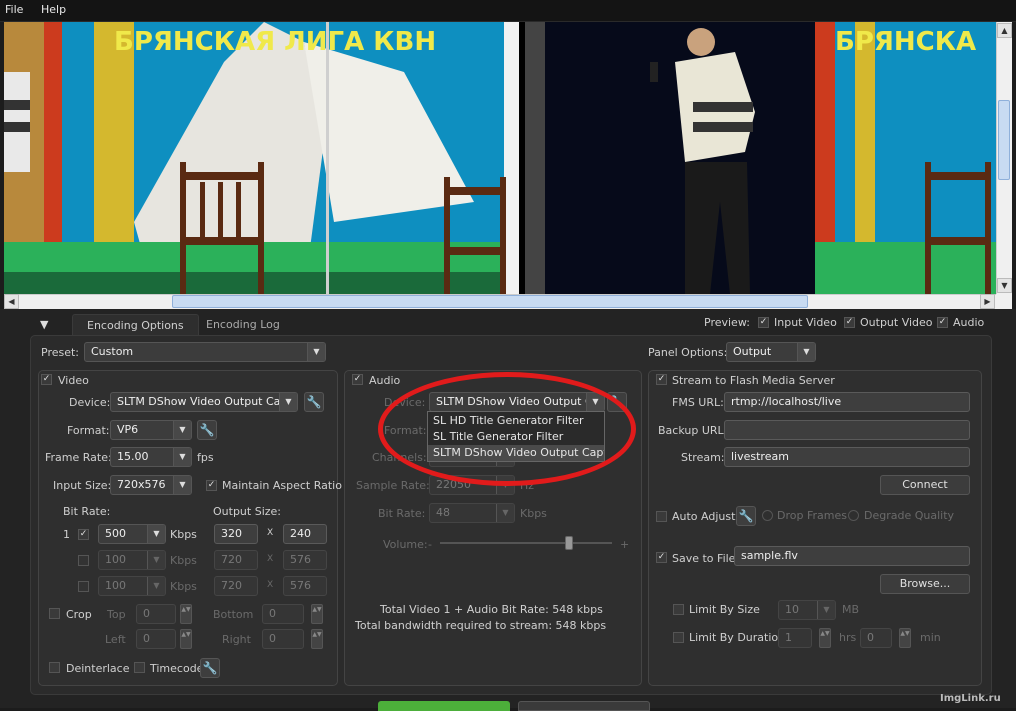 The width and height of the screenshot is (1016, 711). What do you see at coordinates (133, 456) in the screenshot?
I see `frame-rate-value: 15.00` at bounding box center [133, 456].